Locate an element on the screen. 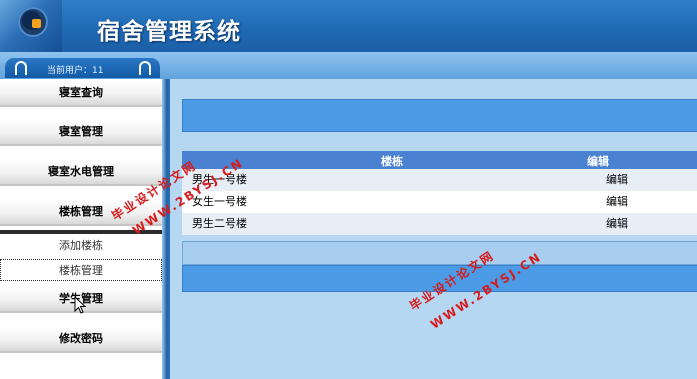 The image size is (697, 379). table-header: 楼栋 编辑 is located at coordinates (439, 160).